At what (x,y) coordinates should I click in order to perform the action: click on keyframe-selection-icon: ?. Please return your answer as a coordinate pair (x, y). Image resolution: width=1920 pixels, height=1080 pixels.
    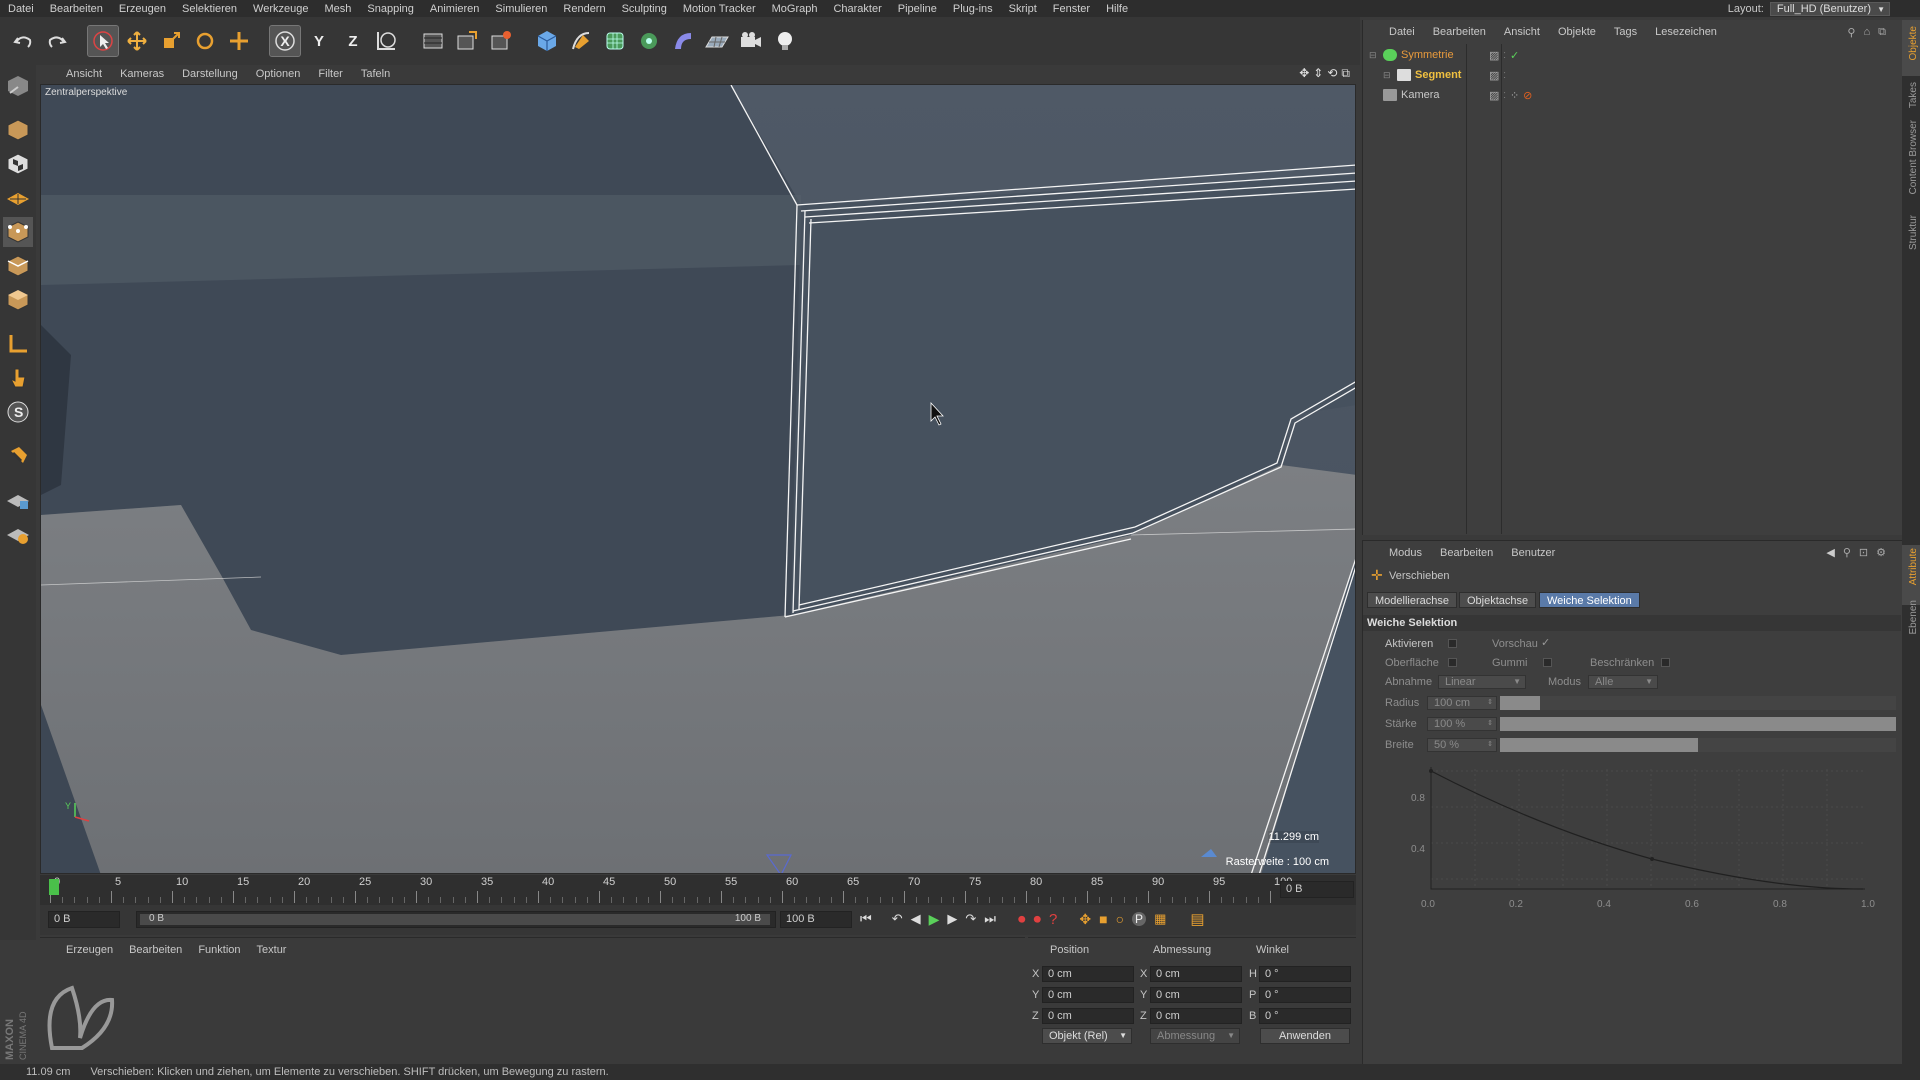
    Looking at the image, I should click on (1053, 919).